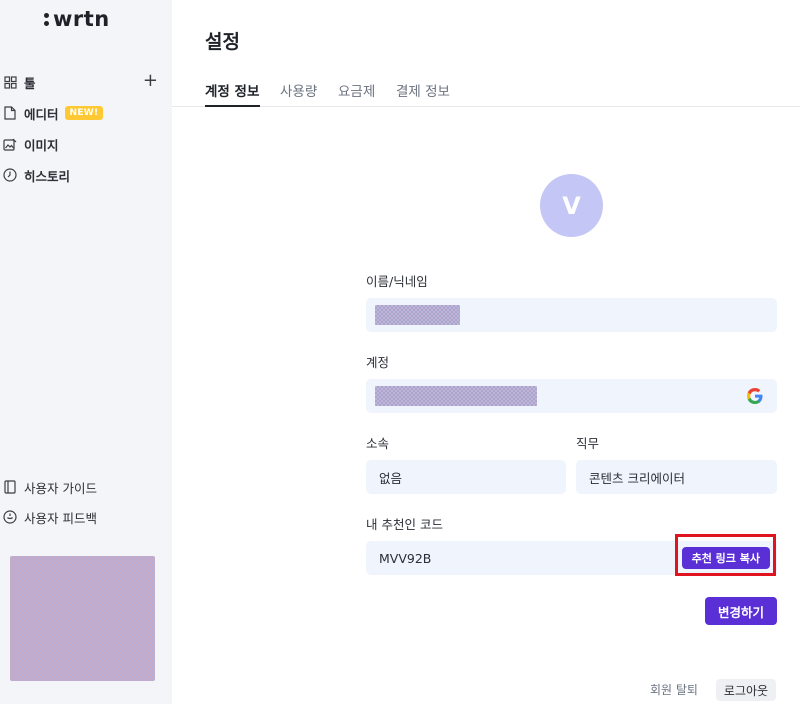 The height and width of the screenshot is (704, 800). What do you see at coordinates (47, 176) in the screenshot?
I see `sidebar-item-label: 히스토리` at bounding box center [47, 176].